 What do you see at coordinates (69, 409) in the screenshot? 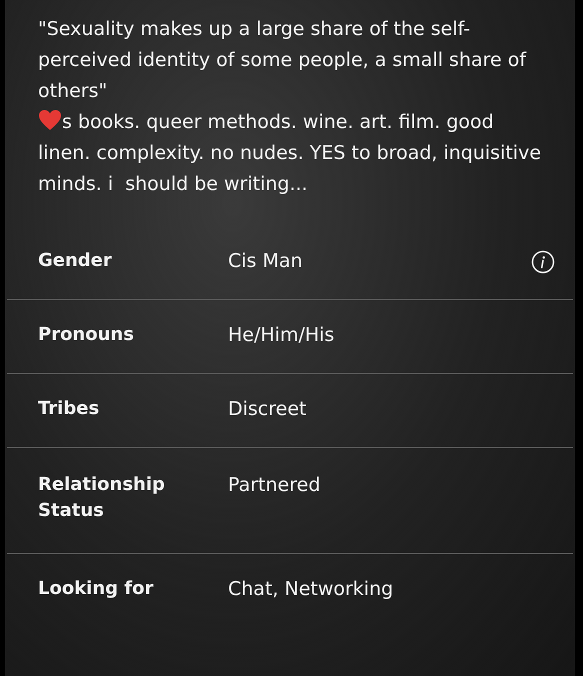
I see `detail-label: Tribes` at bounding box center [69, 409].